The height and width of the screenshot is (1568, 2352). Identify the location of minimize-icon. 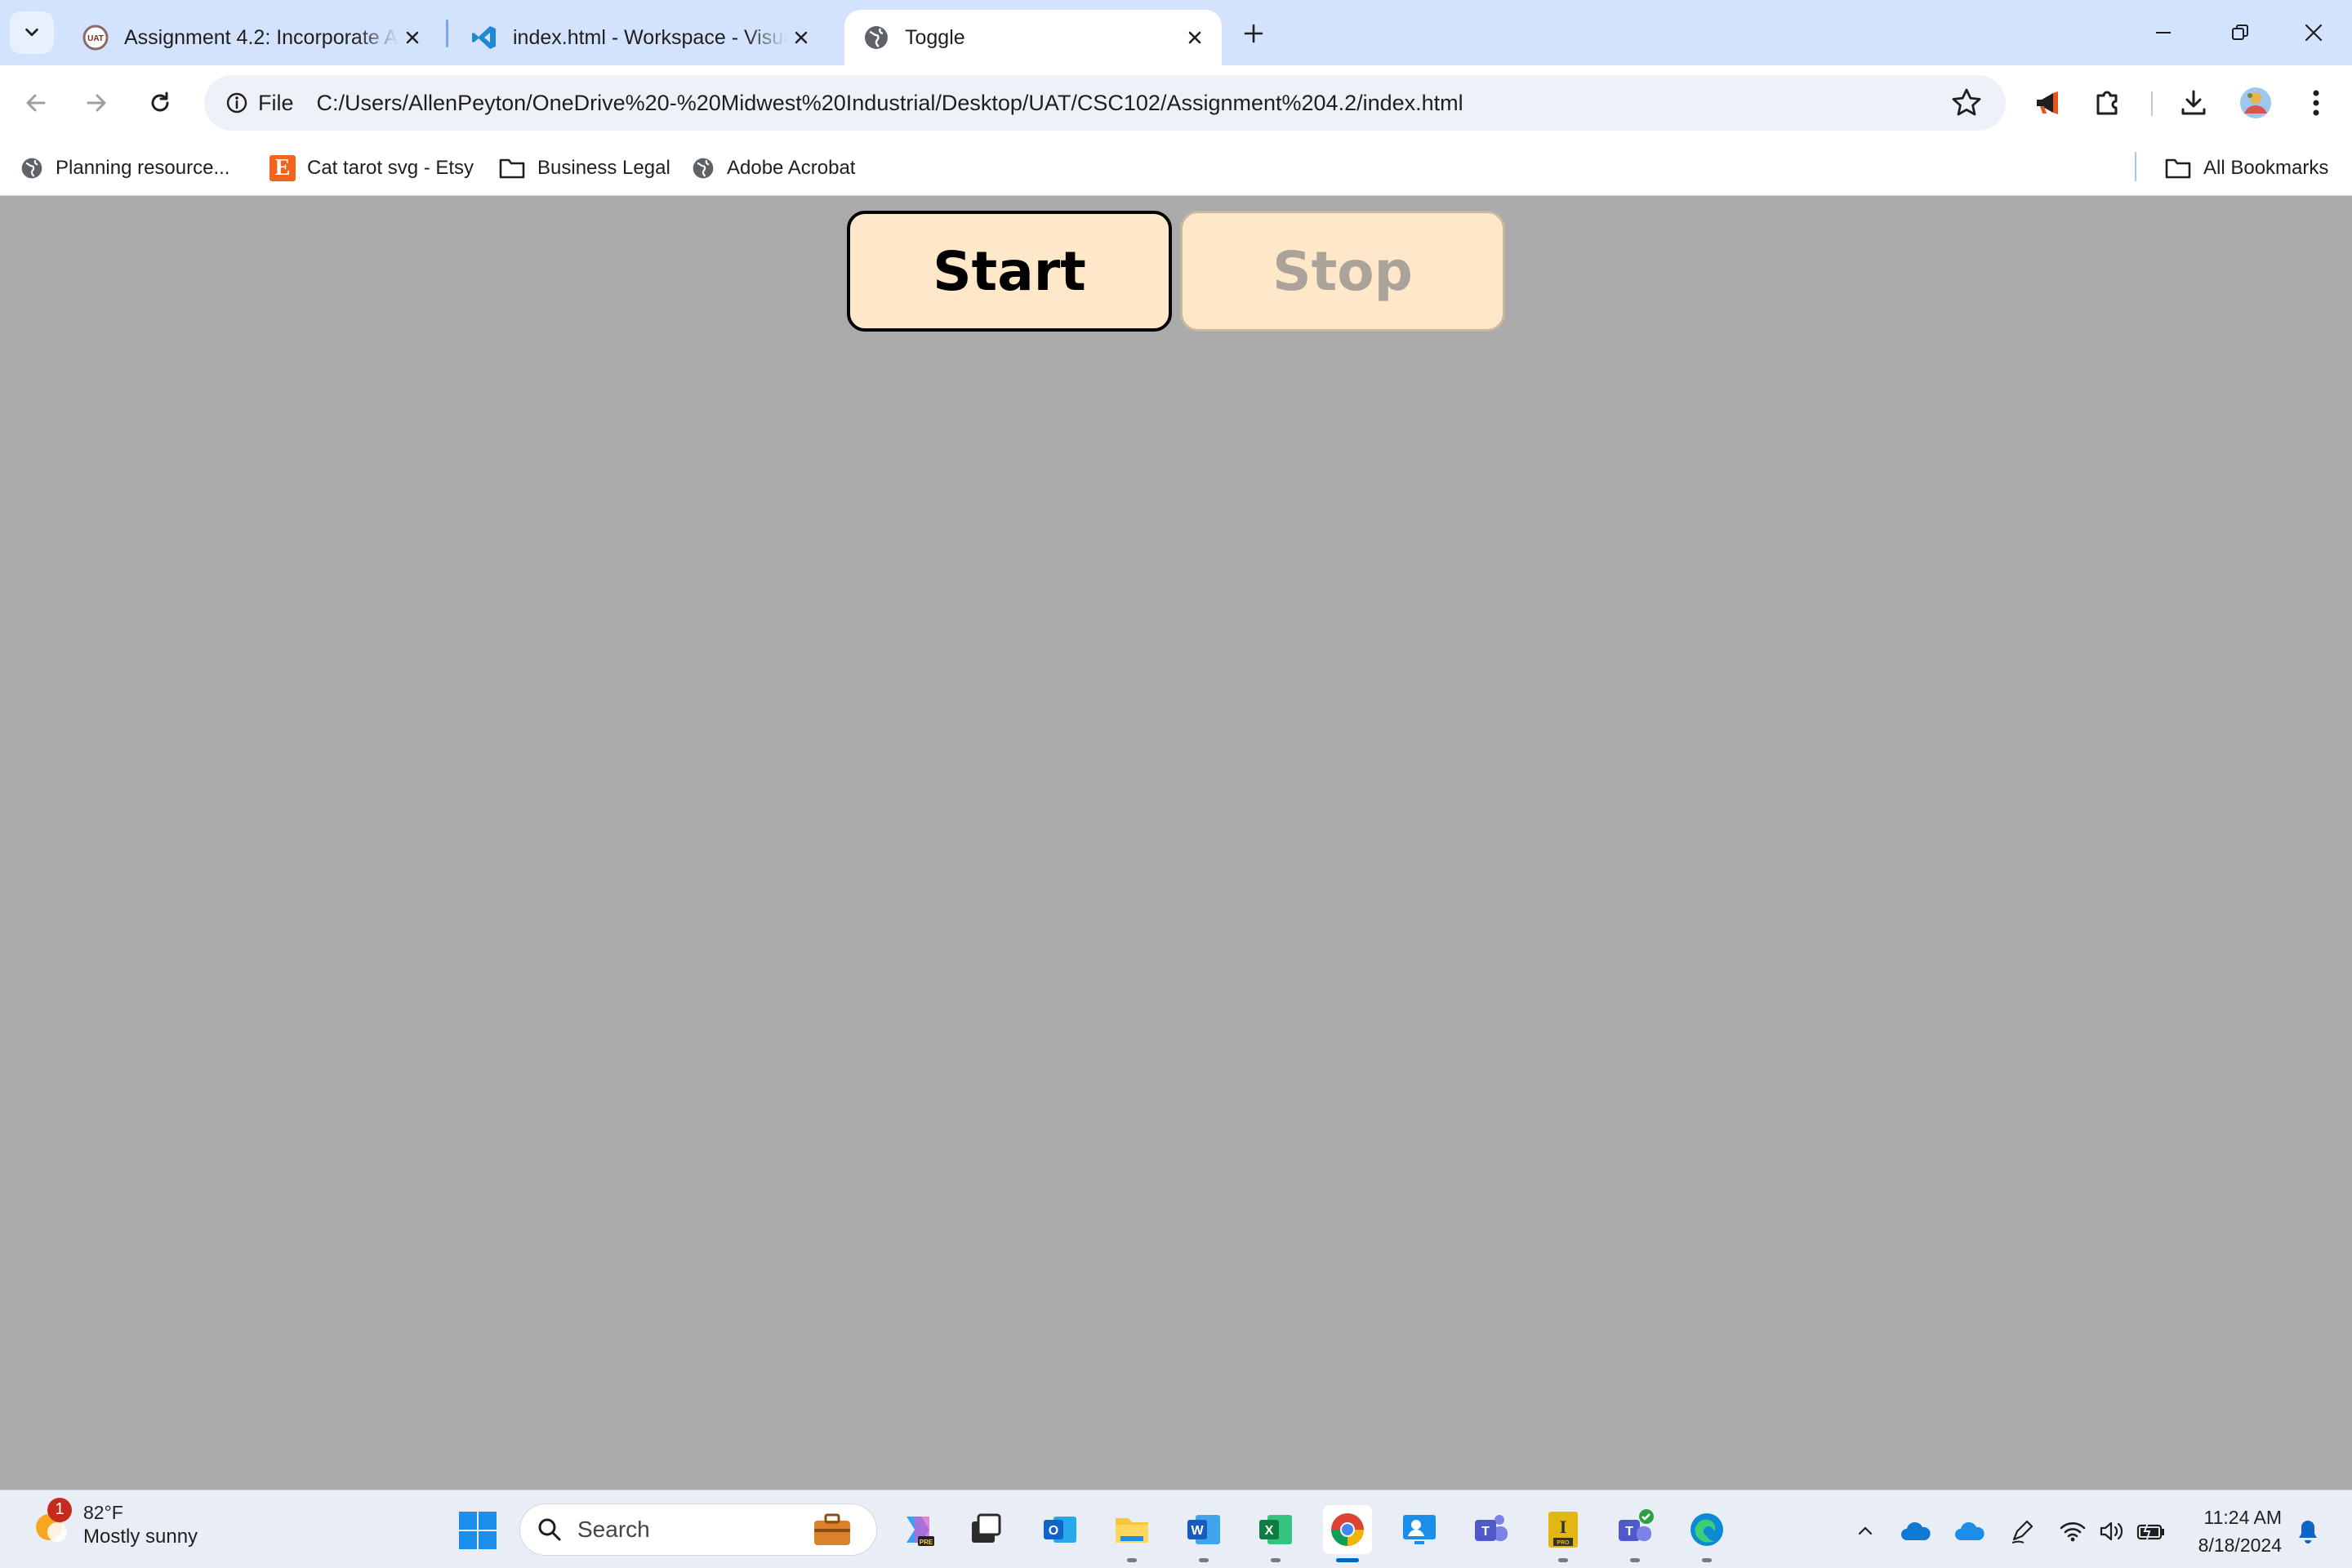
(2163, 32).